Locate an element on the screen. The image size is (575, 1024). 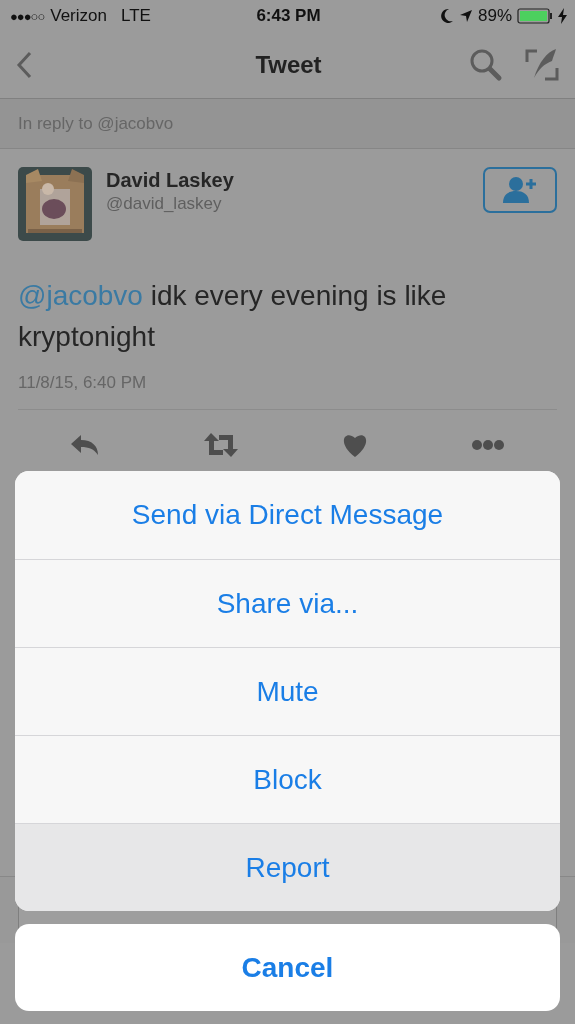
back-icon is located at coordinates (24, 65).